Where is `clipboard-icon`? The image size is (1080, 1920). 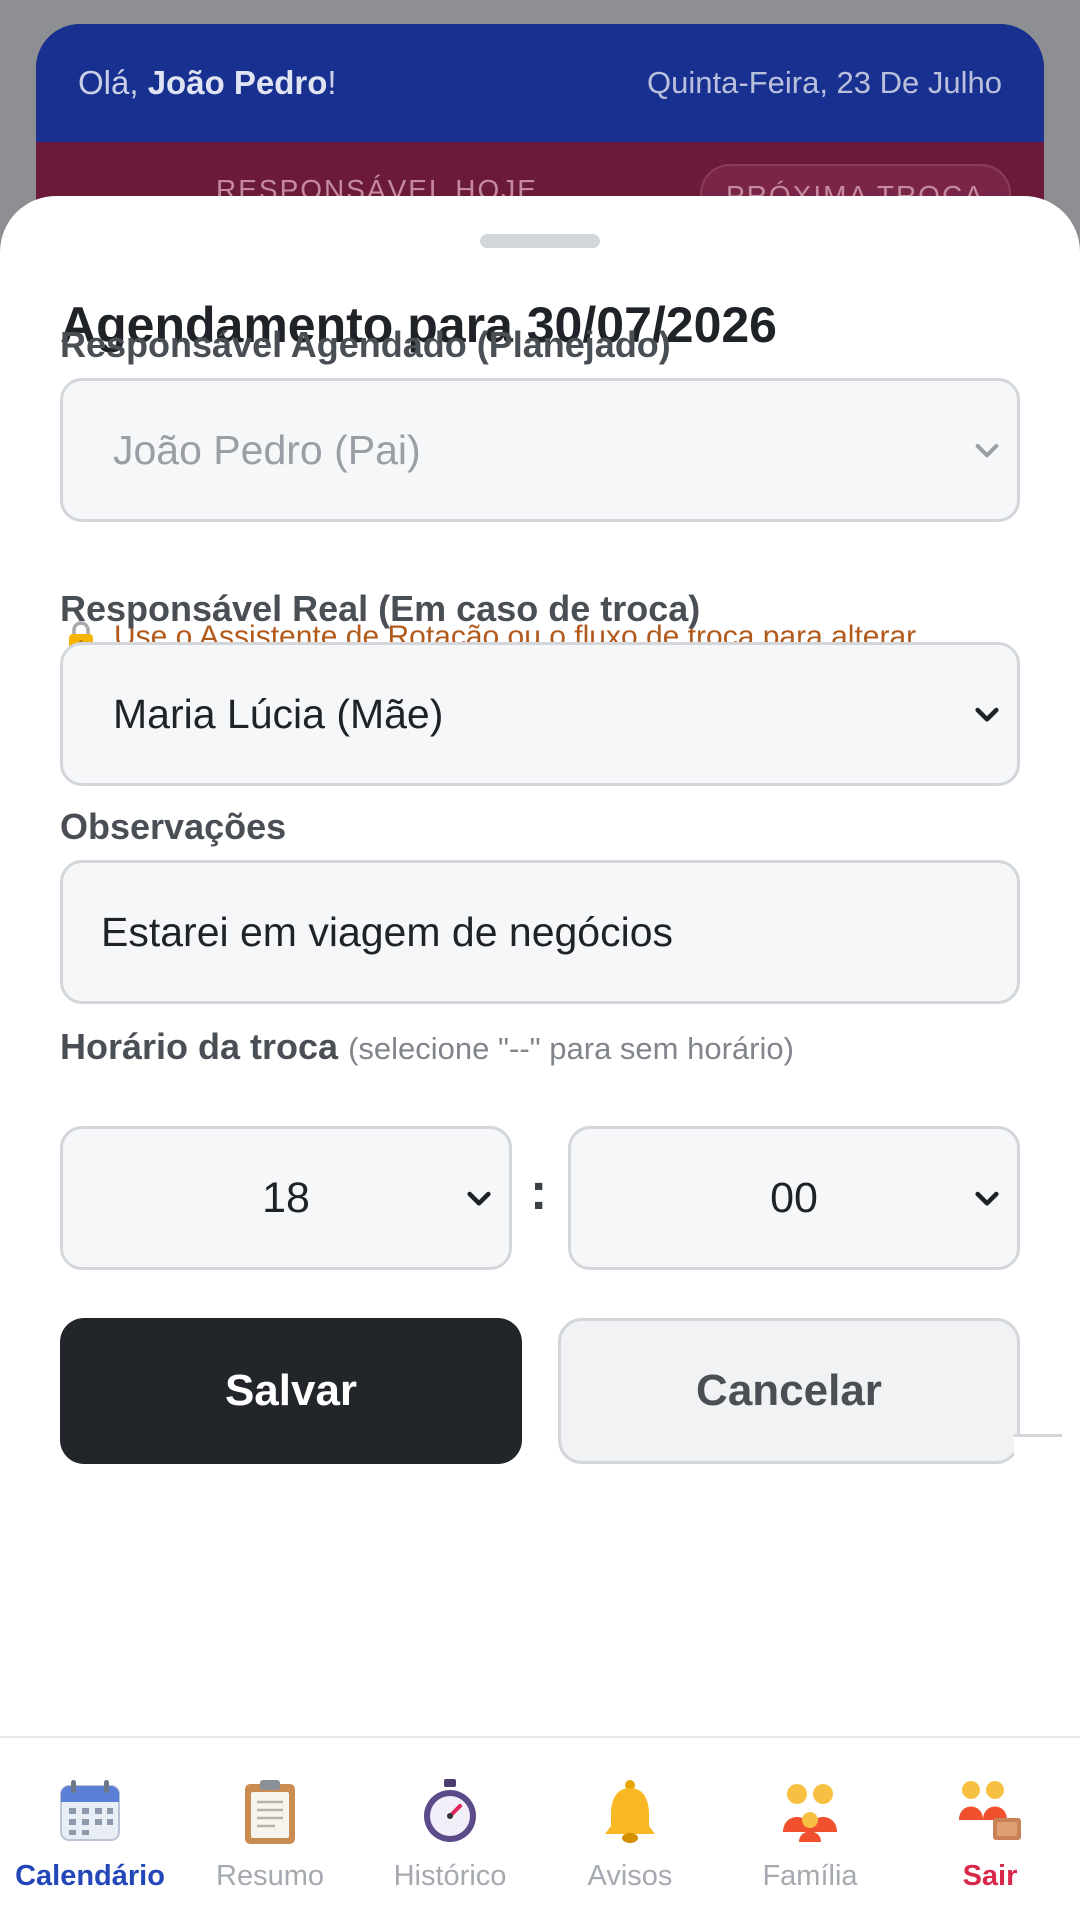
clipboard-icon is located at coordinates (270, 1812).